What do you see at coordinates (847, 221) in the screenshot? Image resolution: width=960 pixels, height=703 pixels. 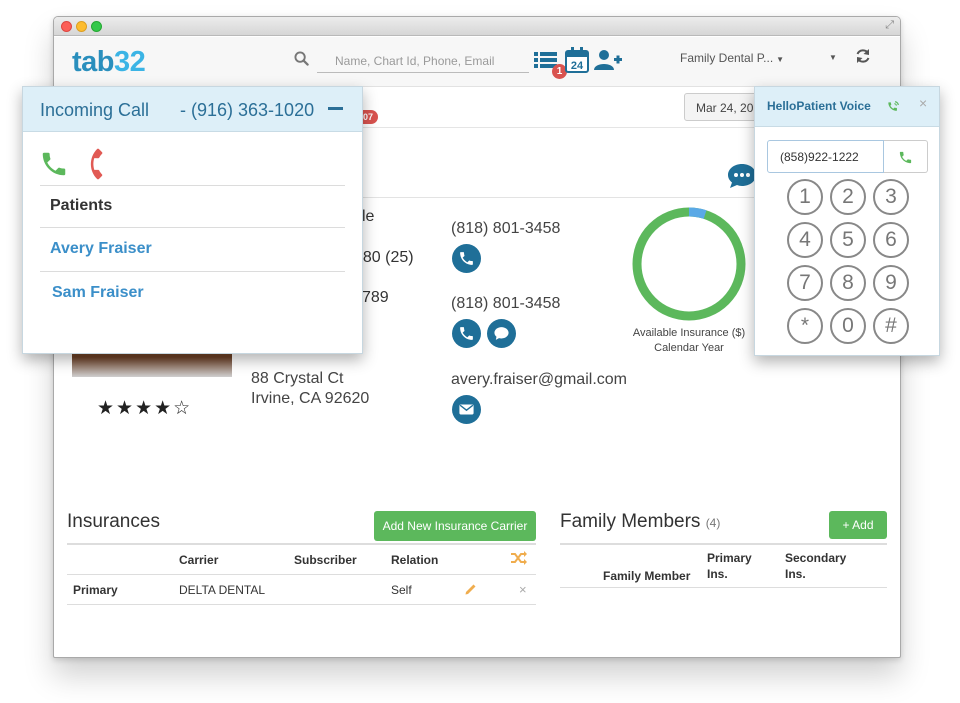 I see `hellopatient-dialer: HelloPatient Voice × 123 456 789 *0#` at bounding box center [847, 221].